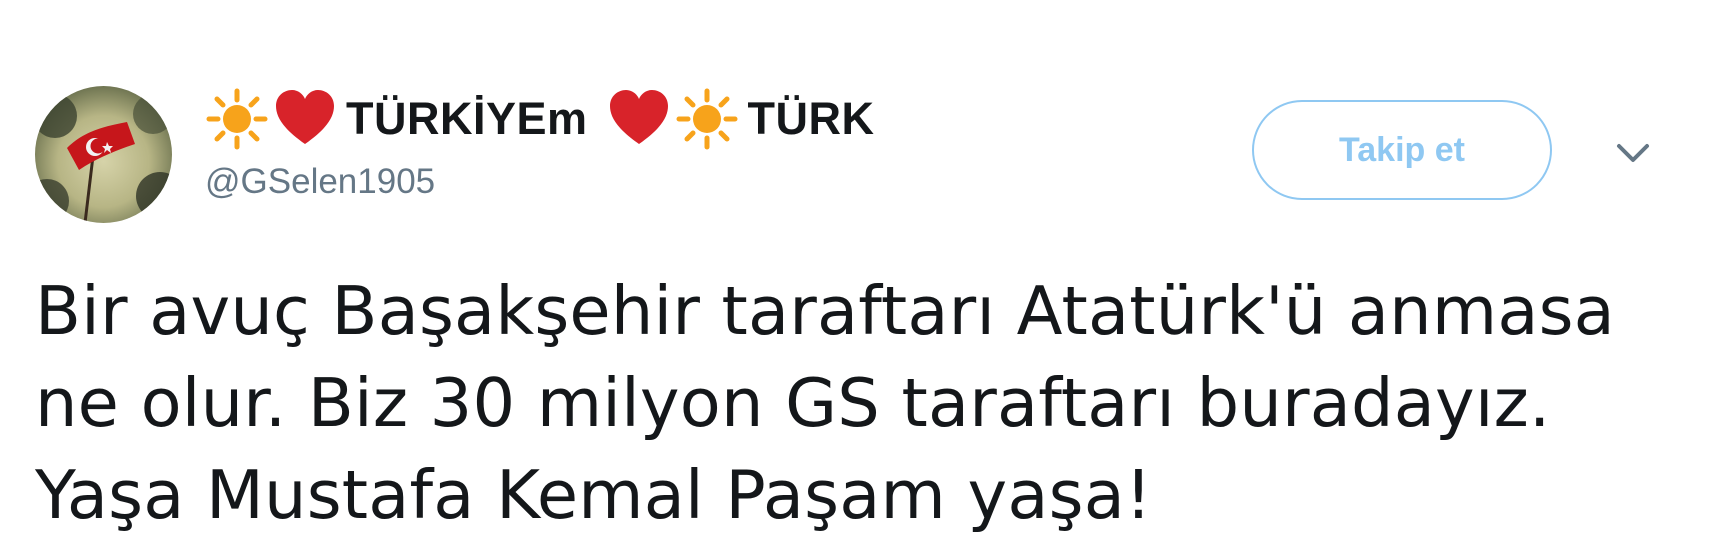 Image resolution: width=1719 pixels, height=555 pixels. I want to click on chevron-down-icon, so click(1633, 153).